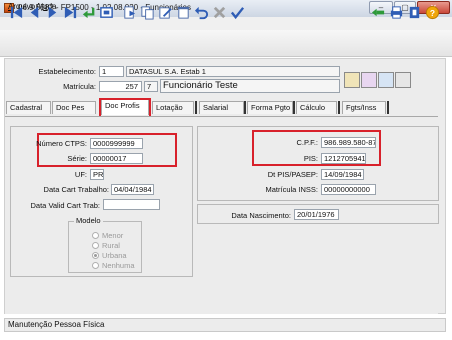  I want to click on undo-icon, so click(201, 12).